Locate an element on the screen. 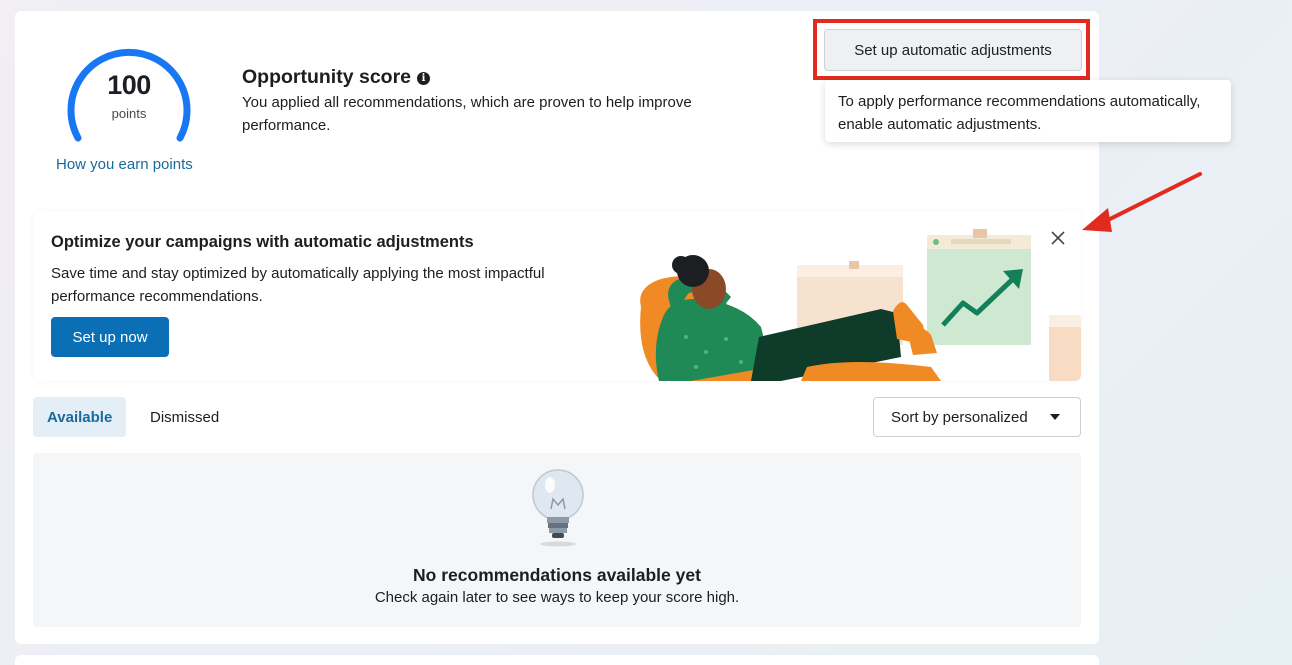 This screenshot has width=1292, height=665. opportunity-score-heading: Opportunity score i is located at coordinates (336, 77).